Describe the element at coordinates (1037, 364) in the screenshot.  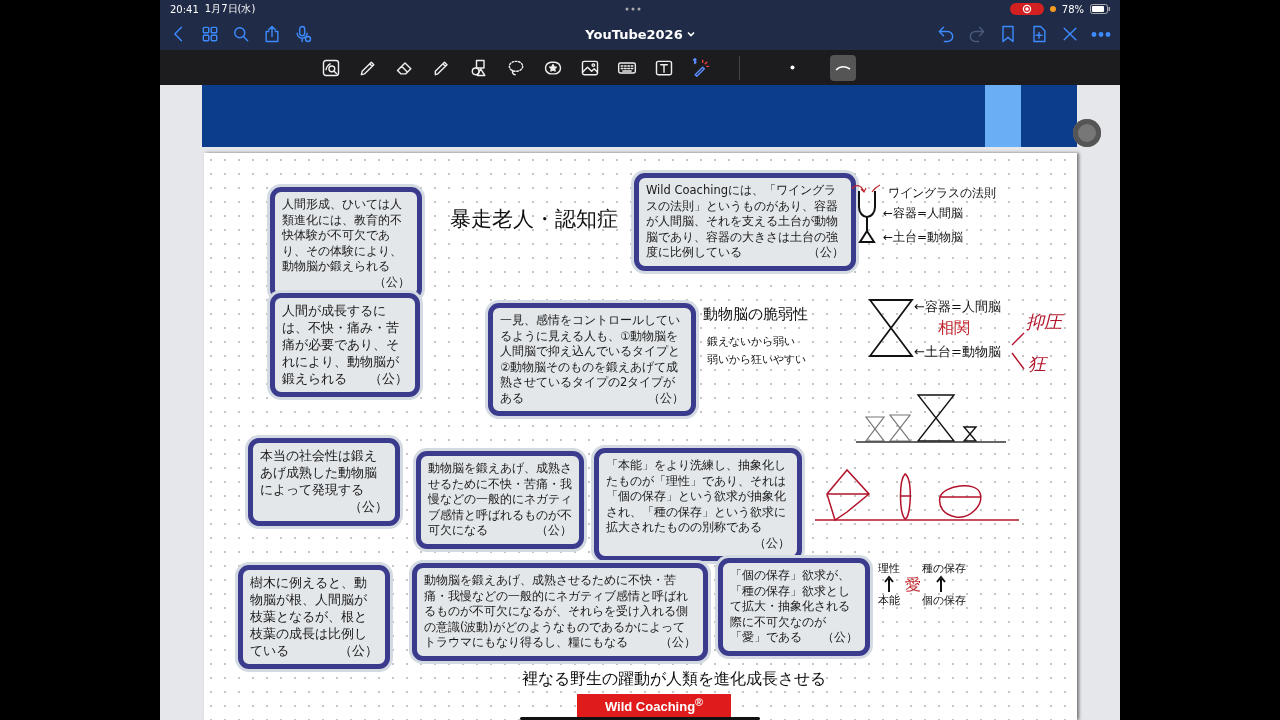
I see `handwritten-note: 狂` at that location.